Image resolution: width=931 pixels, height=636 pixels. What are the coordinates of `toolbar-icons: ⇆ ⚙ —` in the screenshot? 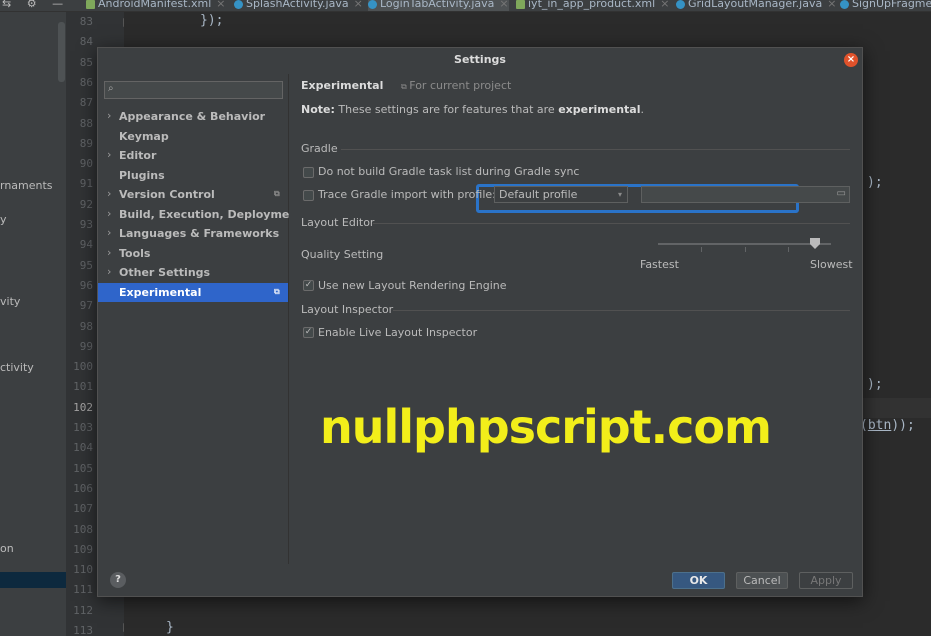 It's located at (35, 5).